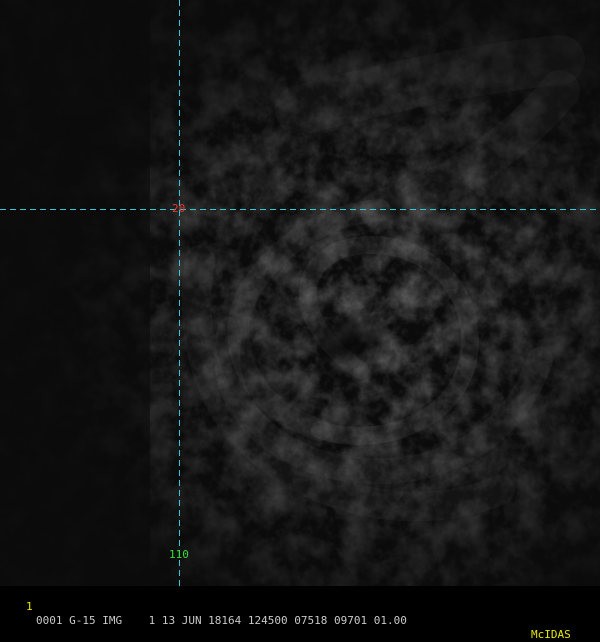 Image resolution: width=600 pixels, height=642 pixels. Describe the element at coordinates (350, 340) in the screenshot. I see `storm-eye` at that location.